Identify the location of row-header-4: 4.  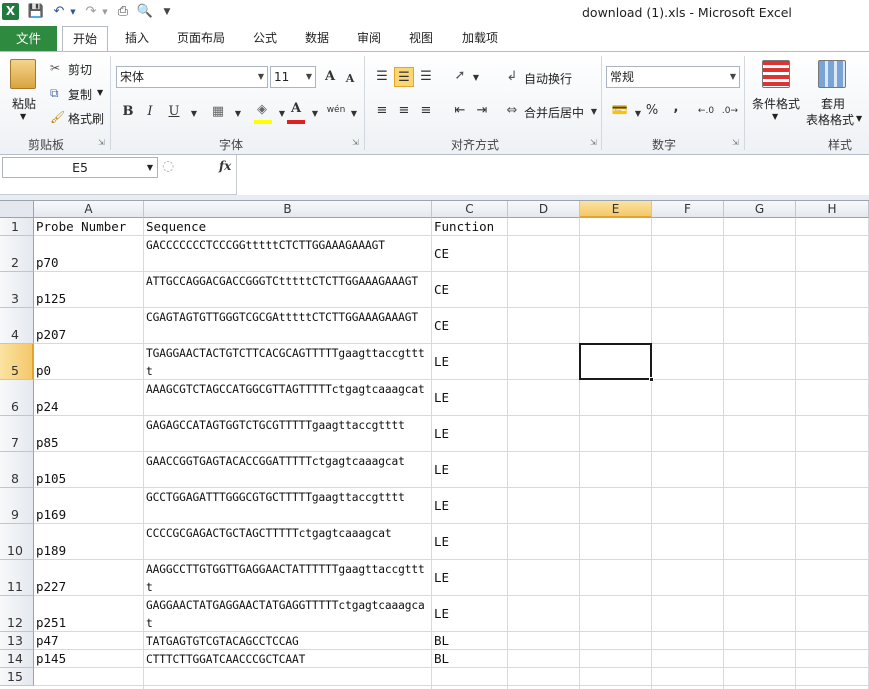
(17, 326).